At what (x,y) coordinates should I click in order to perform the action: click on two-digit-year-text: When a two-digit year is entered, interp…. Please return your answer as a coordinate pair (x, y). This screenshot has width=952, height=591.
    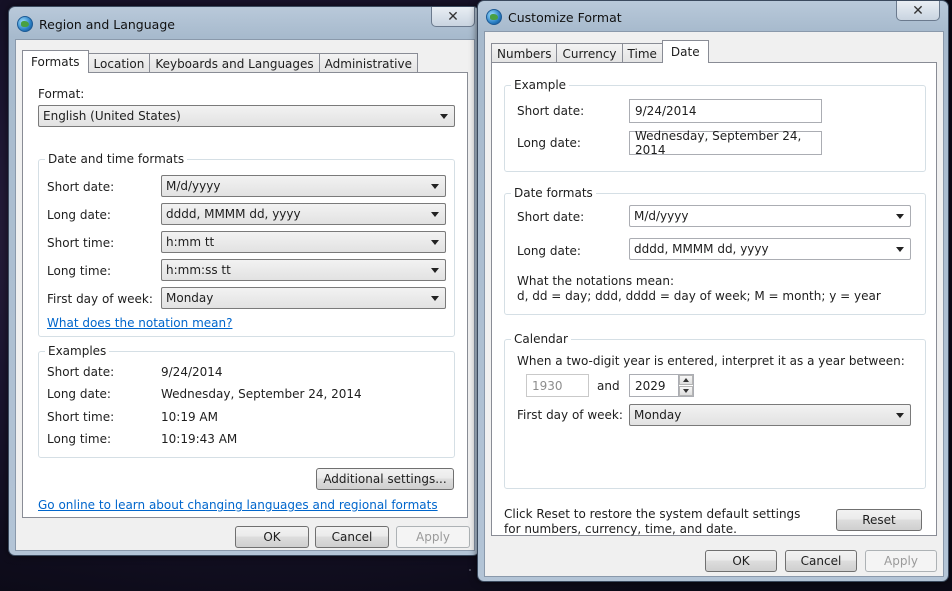
    Looking at the image, I should click on (711, 361).